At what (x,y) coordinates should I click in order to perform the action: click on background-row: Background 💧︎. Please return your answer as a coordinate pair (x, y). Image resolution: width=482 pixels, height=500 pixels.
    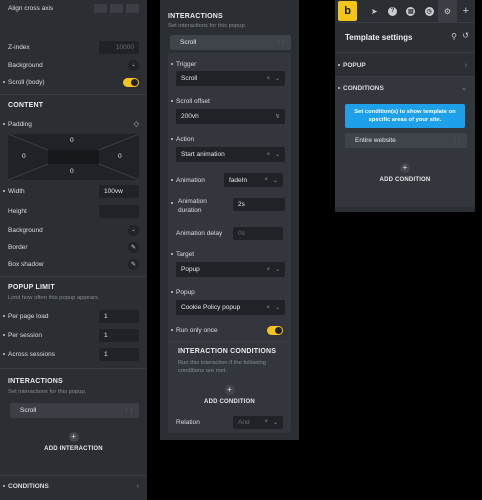
    Looking at the image, I should click on (73, 65).